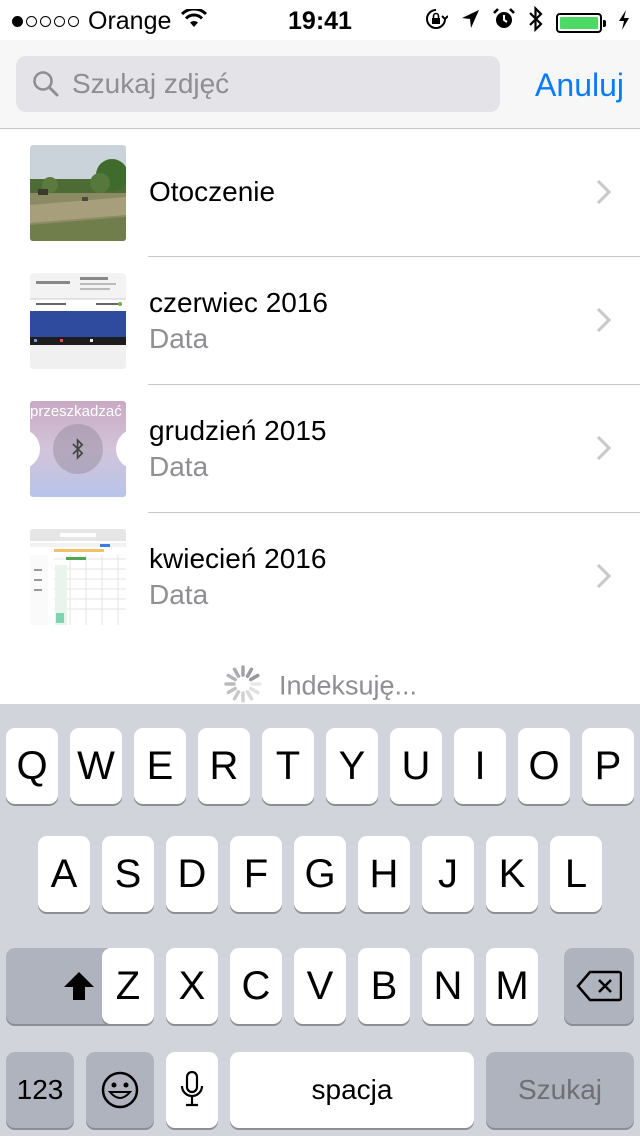  I want to click on emoji-icon, so click(120, 1090).